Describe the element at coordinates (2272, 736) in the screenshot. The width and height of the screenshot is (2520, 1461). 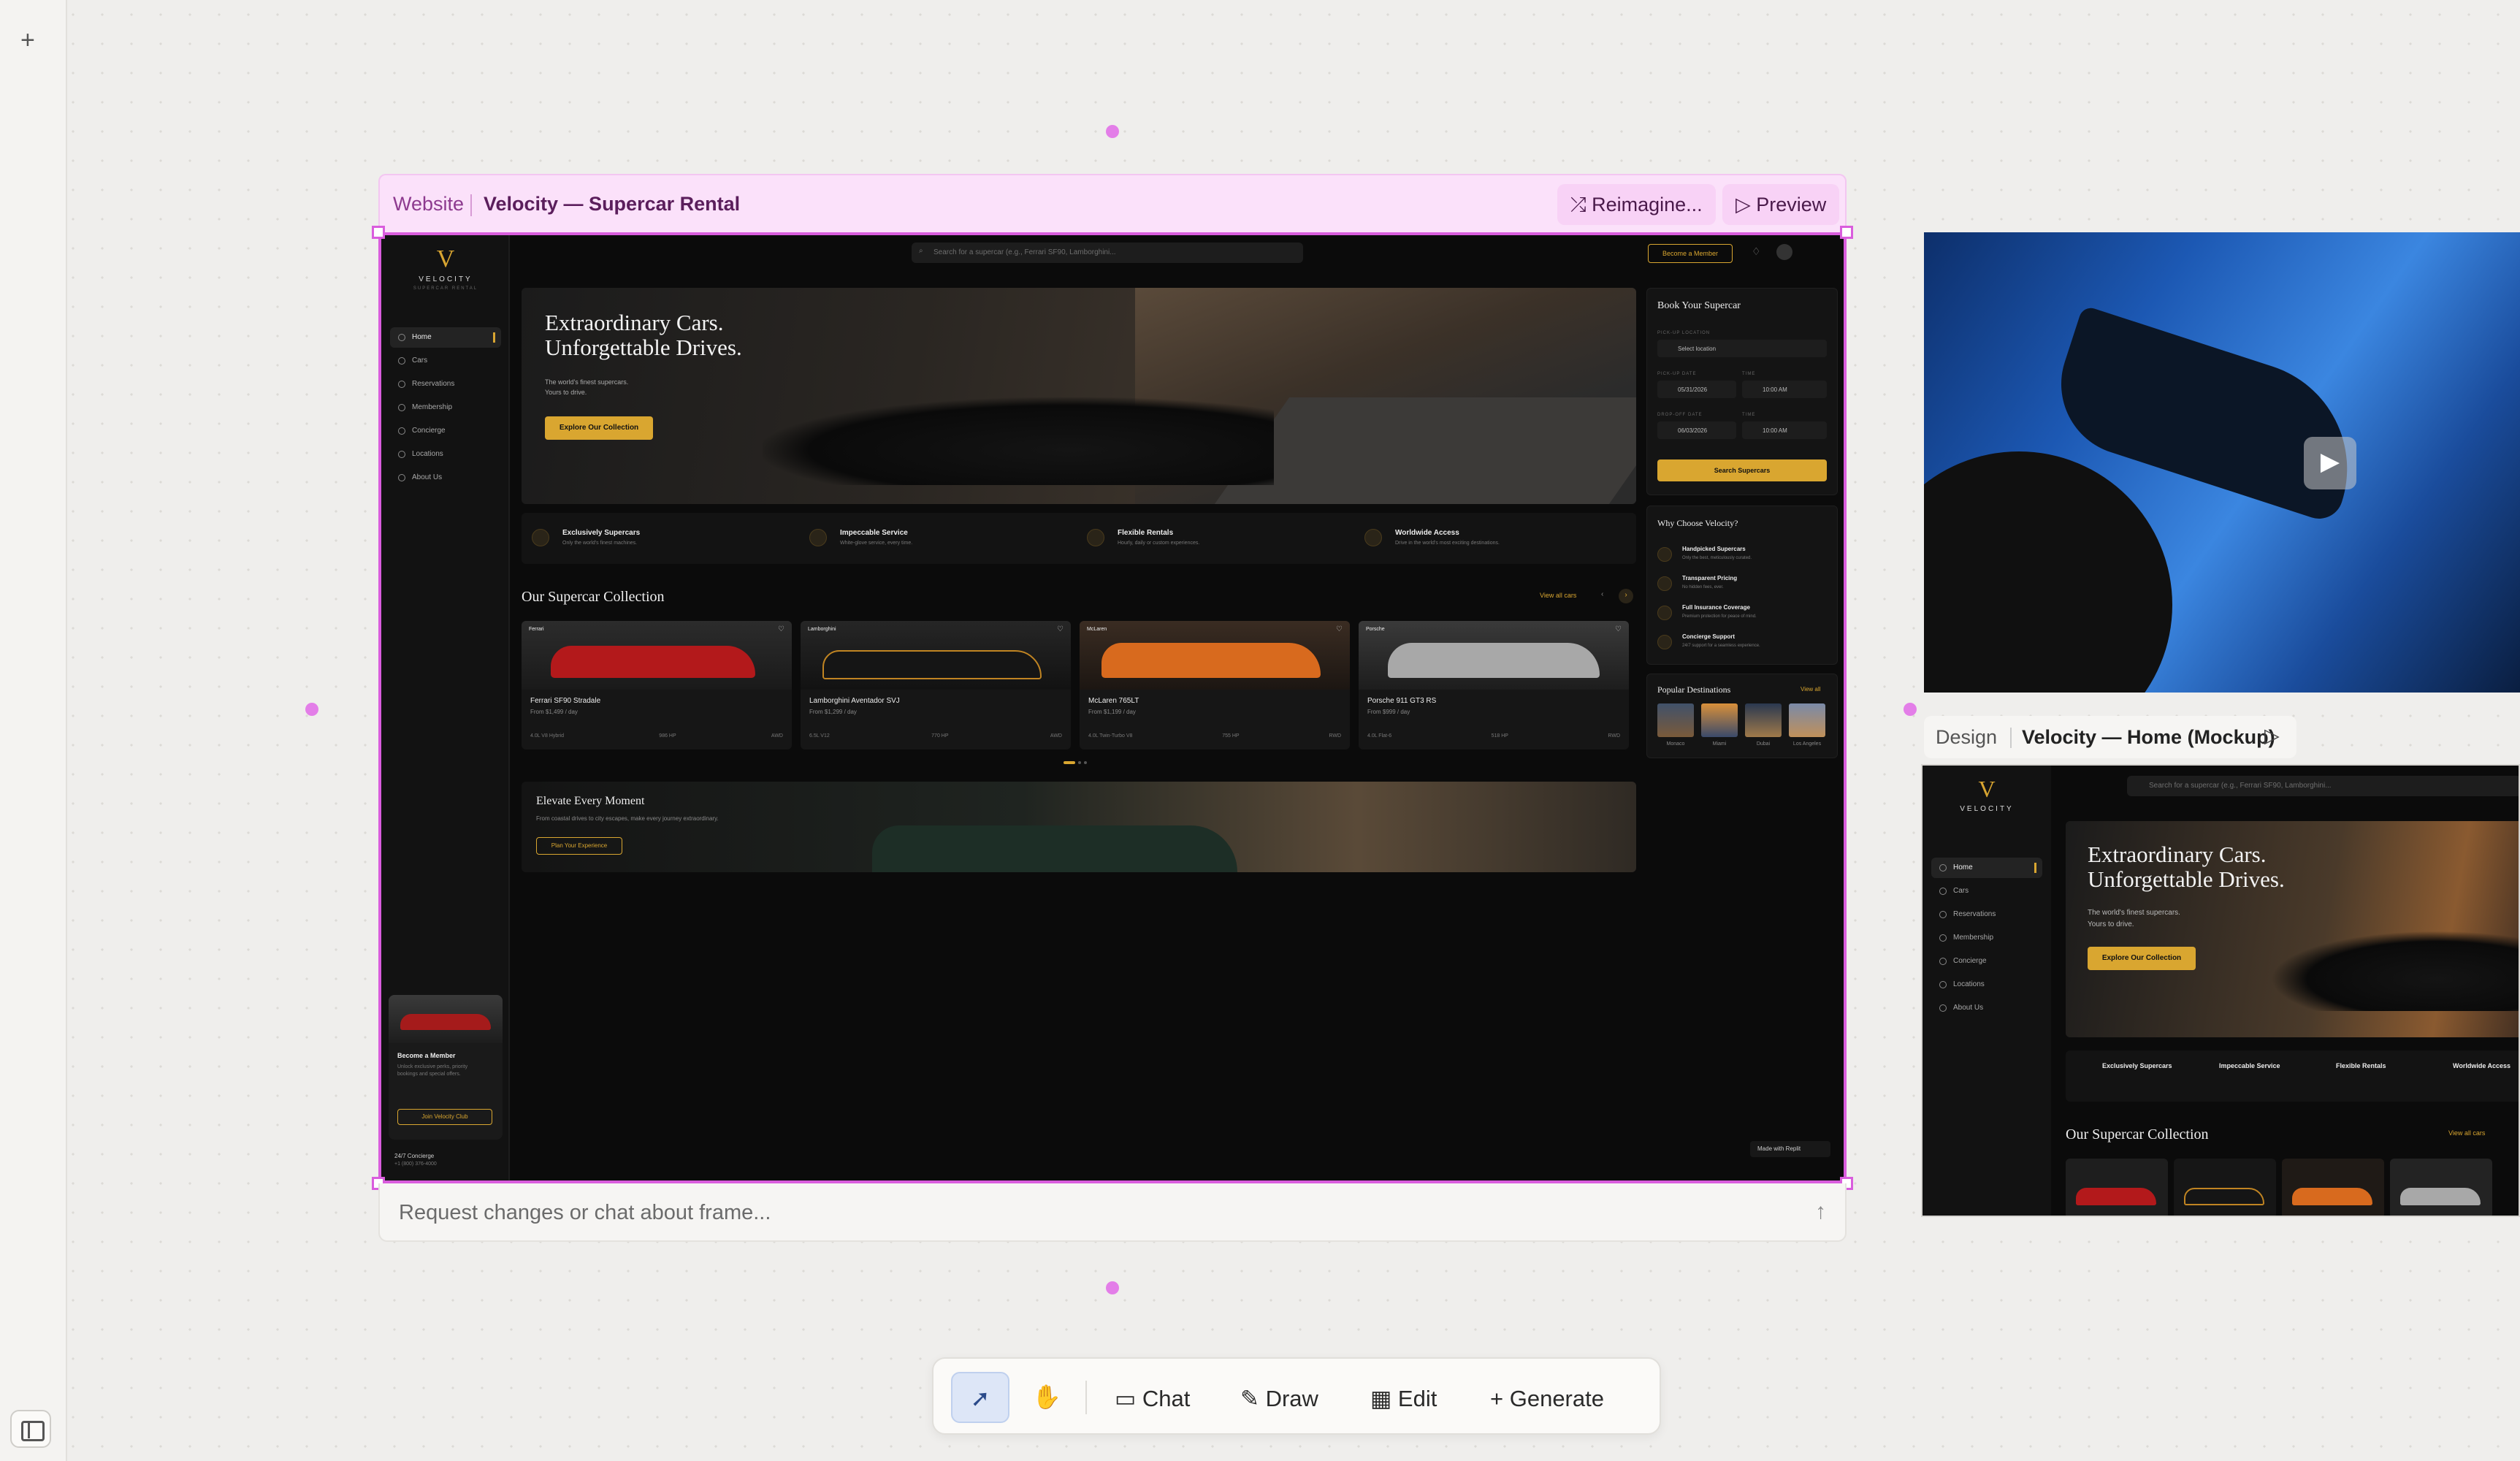
I see `play-icon: ▷` at that location.